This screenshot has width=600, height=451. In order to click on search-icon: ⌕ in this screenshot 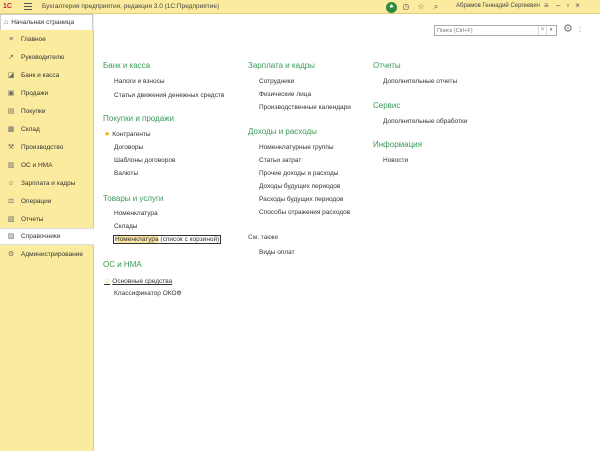, I will do `click(436, 7)`.